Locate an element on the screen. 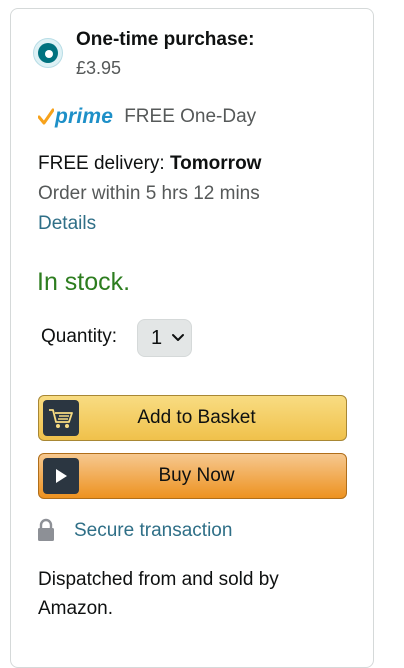  buy-now-icon-box is located at coordinates (61, 476).